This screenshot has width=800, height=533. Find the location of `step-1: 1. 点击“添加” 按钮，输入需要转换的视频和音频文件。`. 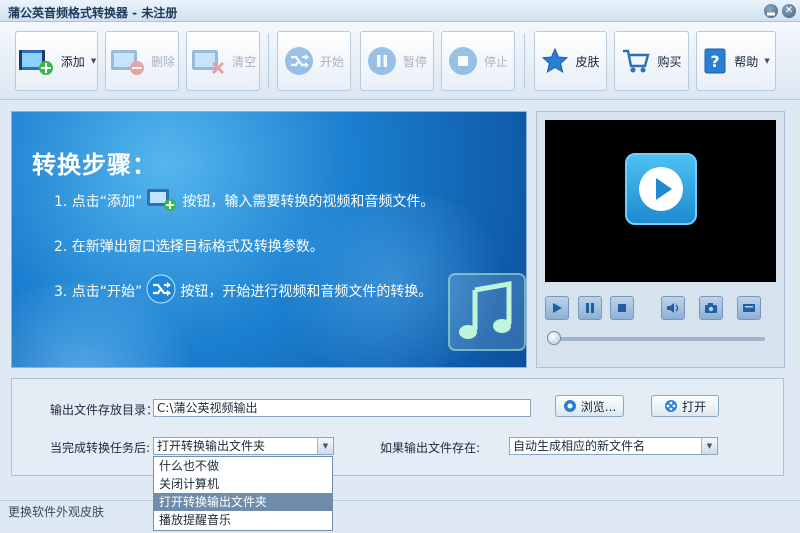

step-1: 1. 点击“添加” 按钮，输入需要转换的视频和音频文件。 is located at coordinates (244, 201).